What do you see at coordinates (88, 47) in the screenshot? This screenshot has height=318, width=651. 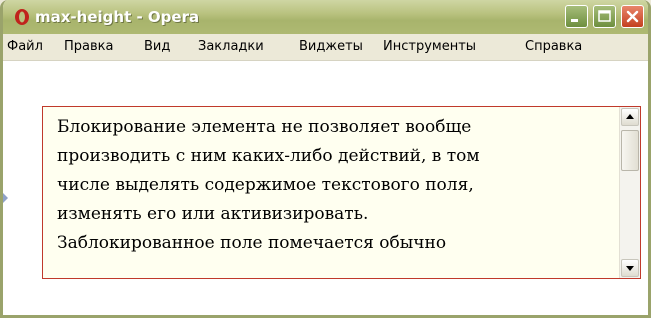 I see `menu-item-edit: Правка` at bounding box center [88, 47].